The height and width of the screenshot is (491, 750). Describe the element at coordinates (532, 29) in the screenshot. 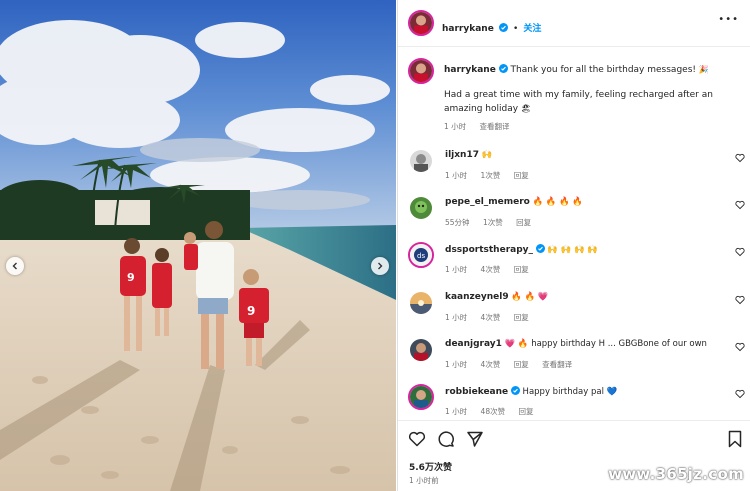

I see `follow-button: 关注` at that location.